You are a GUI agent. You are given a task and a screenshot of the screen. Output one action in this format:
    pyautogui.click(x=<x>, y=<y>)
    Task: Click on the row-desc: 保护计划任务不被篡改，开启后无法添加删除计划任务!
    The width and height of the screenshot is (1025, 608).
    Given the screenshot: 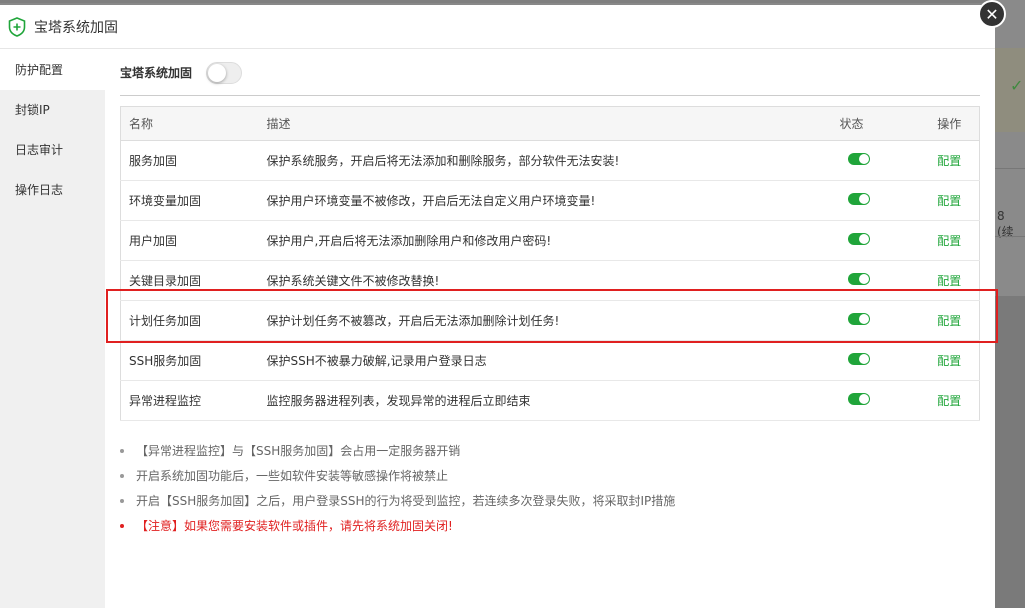 What is the action you would take?
    pyautogui.click(x=549, y=320)
    